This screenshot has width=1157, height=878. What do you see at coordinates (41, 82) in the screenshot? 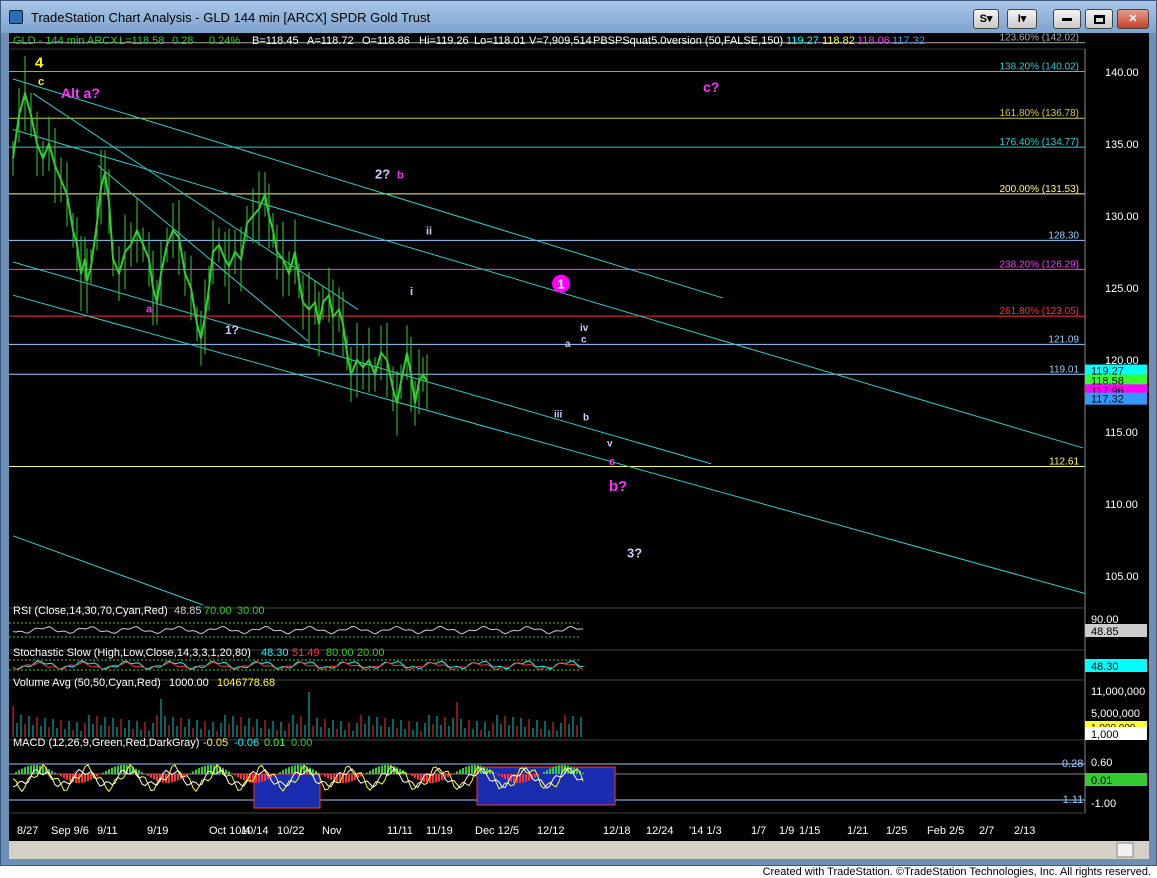
I see `wave-label-1: c` at bounding box center [41, 82].